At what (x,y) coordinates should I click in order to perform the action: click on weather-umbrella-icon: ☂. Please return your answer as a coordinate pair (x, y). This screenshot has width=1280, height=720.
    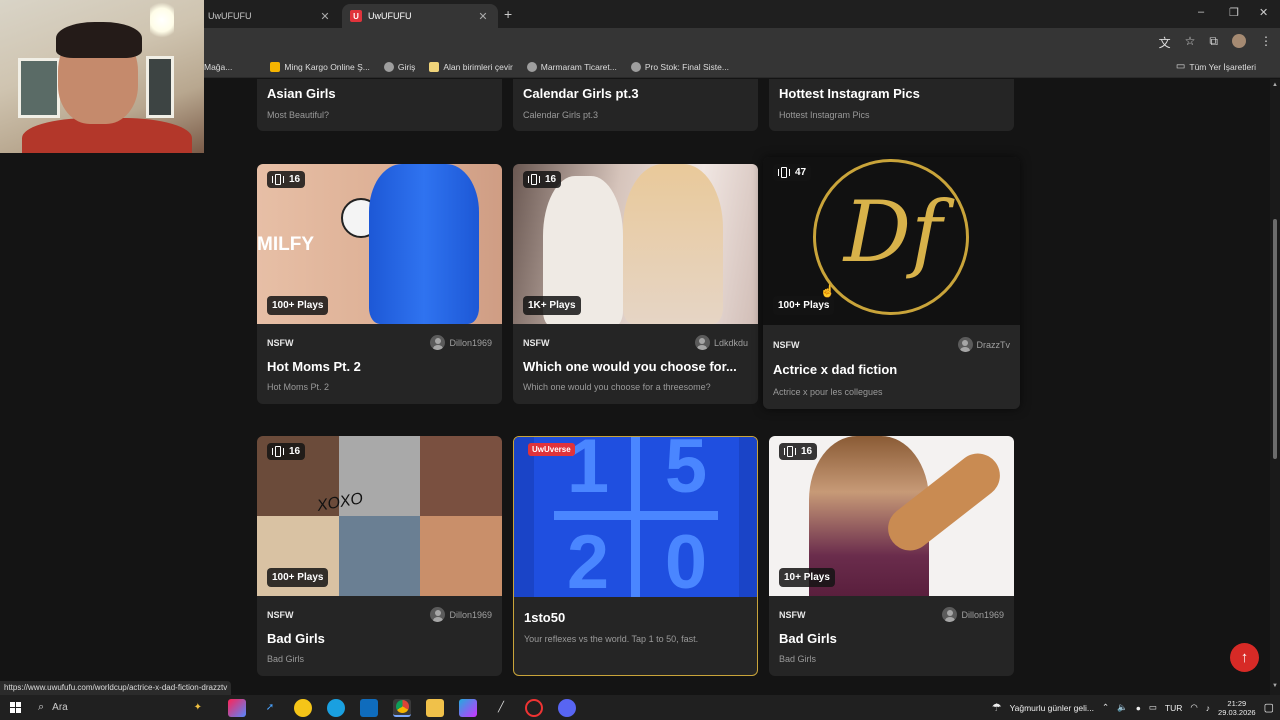
    Looking at the image, I should click on (996, 708).